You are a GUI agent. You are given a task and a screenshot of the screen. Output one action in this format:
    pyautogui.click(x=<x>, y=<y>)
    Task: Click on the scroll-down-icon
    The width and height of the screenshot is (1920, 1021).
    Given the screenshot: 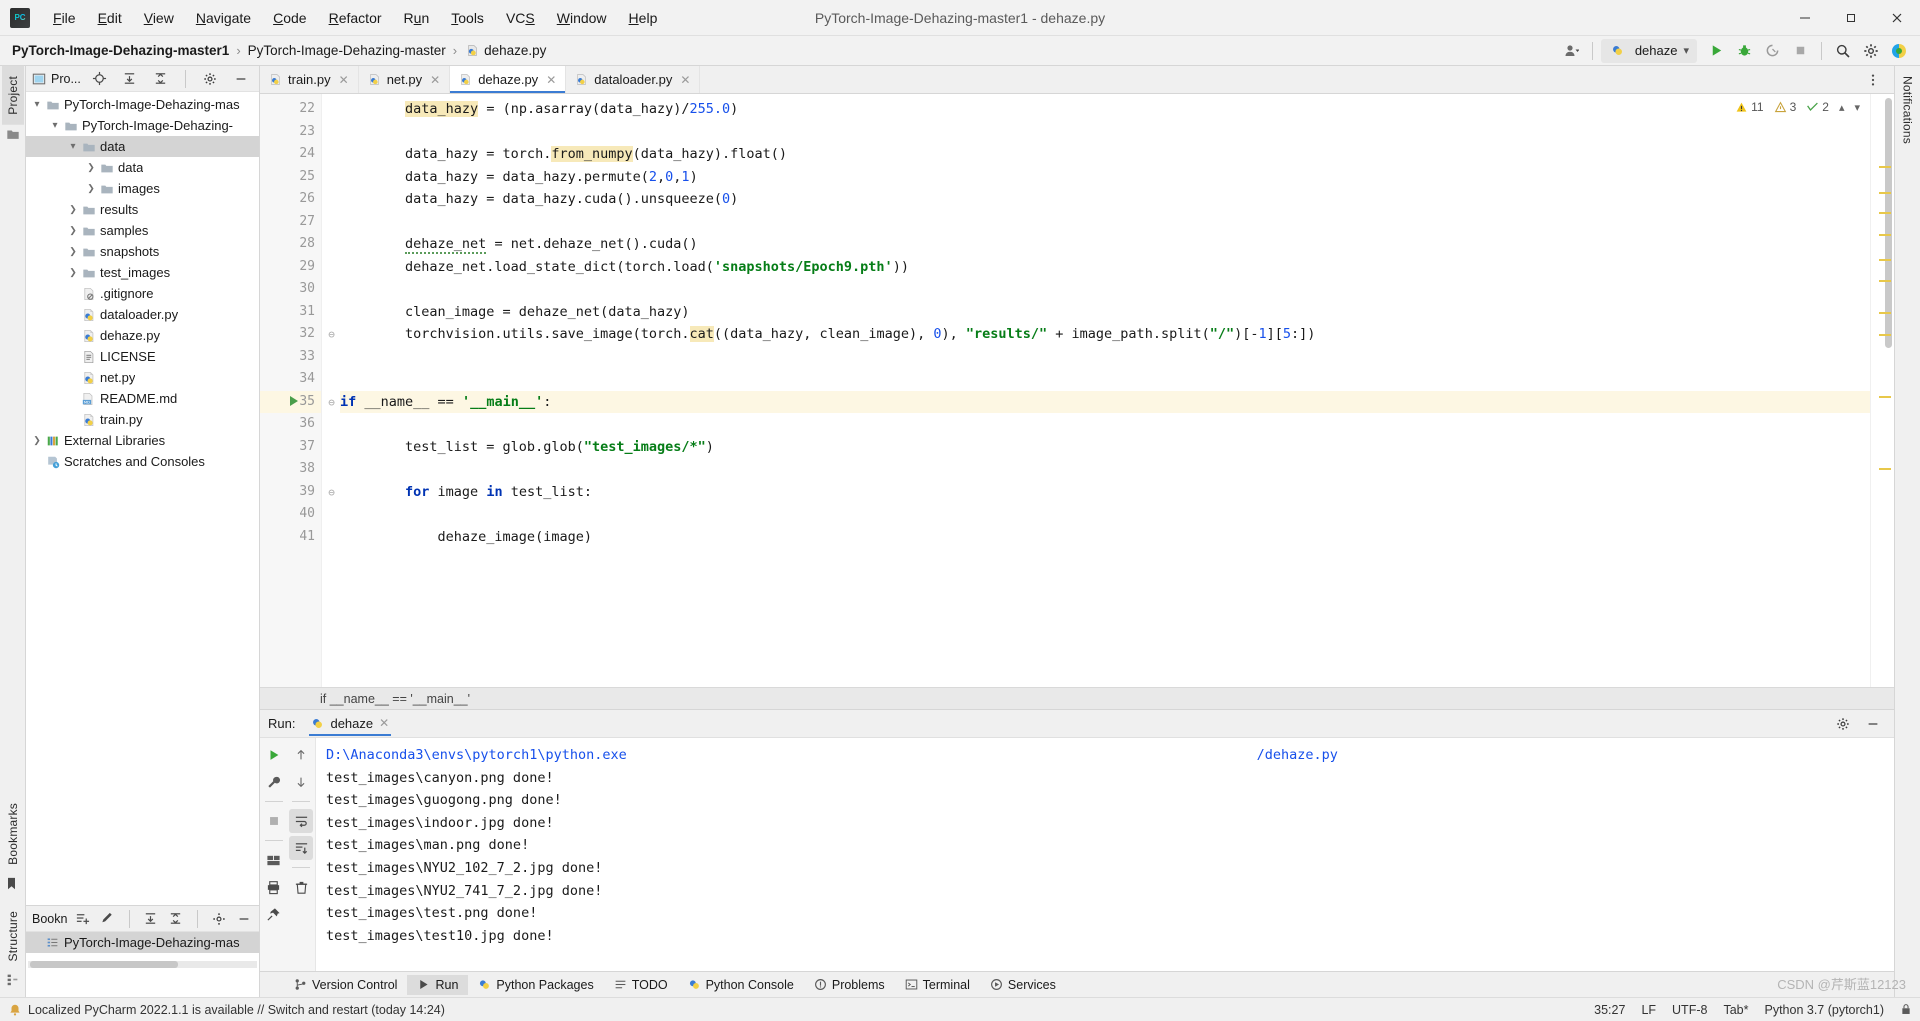 What is the action you would take?
    pyautogui.click(x=301, y=782)
    